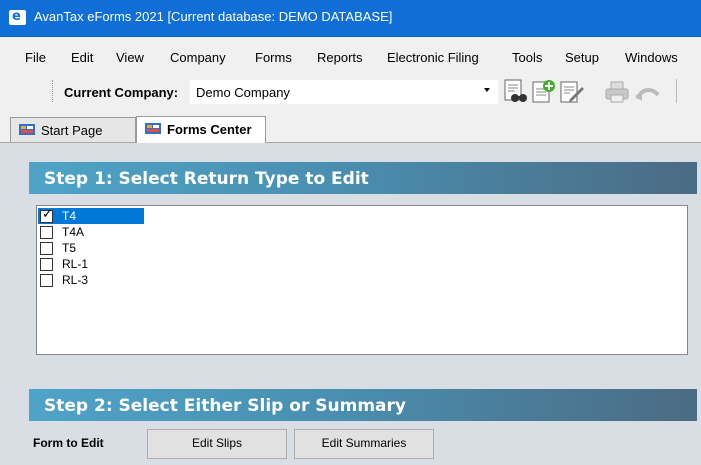 This screenshot has width=701, height=465. What do you see at coordinates (340, 57) in the screenshot?
I see `menu-reports: Reports` at bounding box center [340, 57].